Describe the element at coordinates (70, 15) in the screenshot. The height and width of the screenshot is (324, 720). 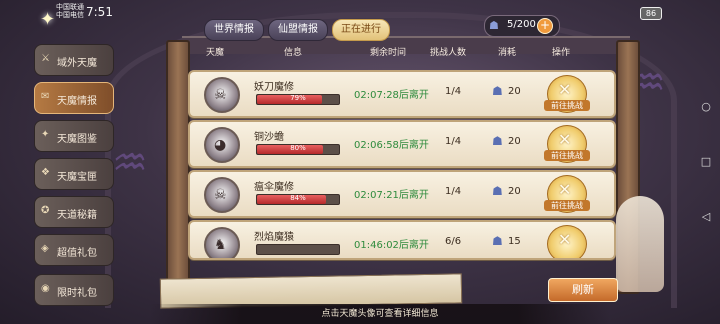
I see `carrier-2: 中国电信` at that location.